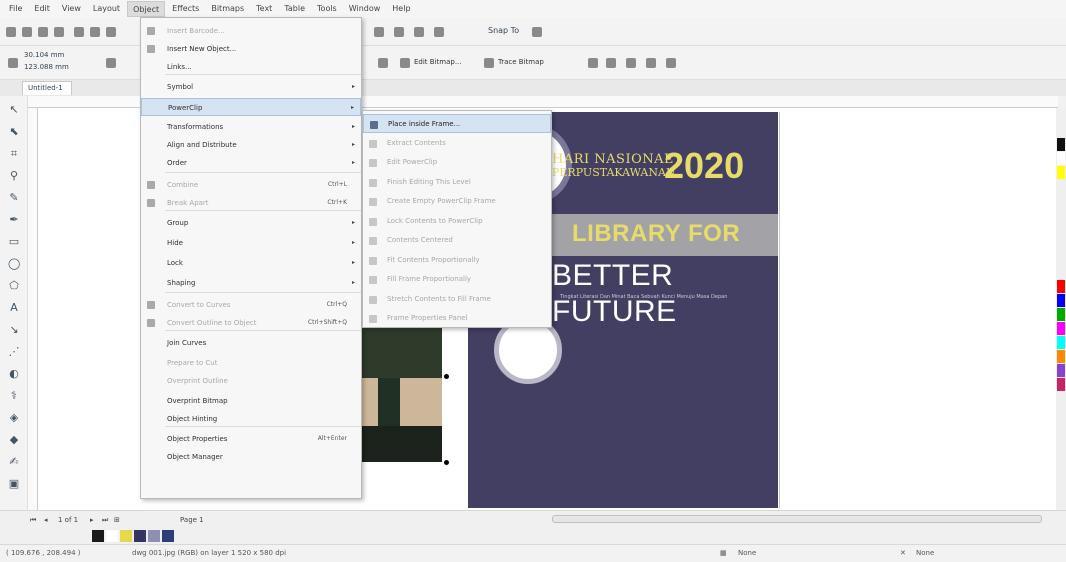  I want to click on align-icon, so click(651, 63).